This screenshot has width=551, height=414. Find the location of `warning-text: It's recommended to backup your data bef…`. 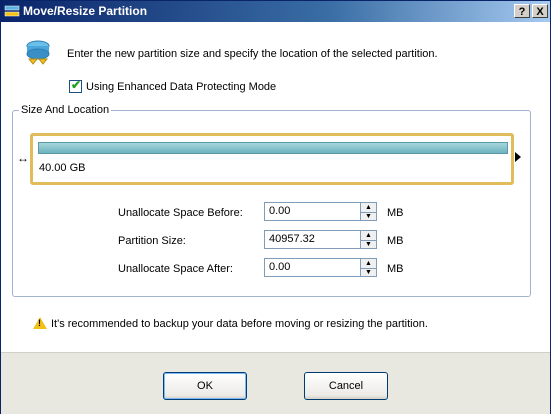

warning-text: It's recommended to backup your data bef… is located at coordinates (239, 324).